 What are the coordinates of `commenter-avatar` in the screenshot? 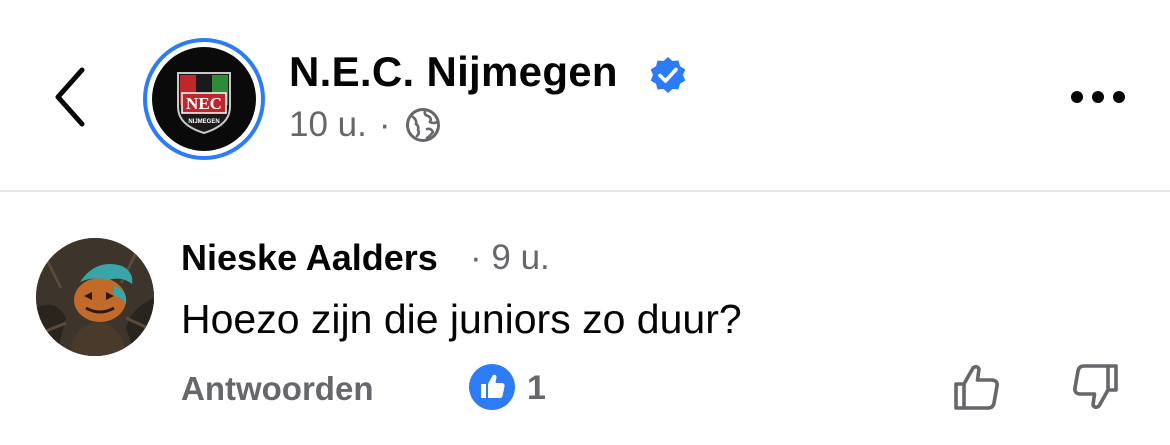 It's located at (95, 297).